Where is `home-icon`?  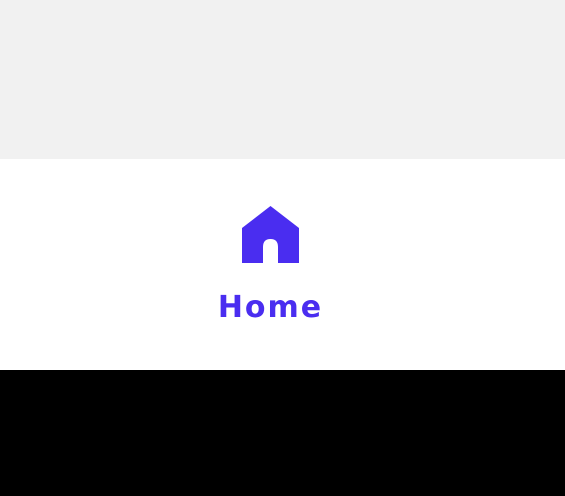
home-icon is located at coordinates (270, 234).